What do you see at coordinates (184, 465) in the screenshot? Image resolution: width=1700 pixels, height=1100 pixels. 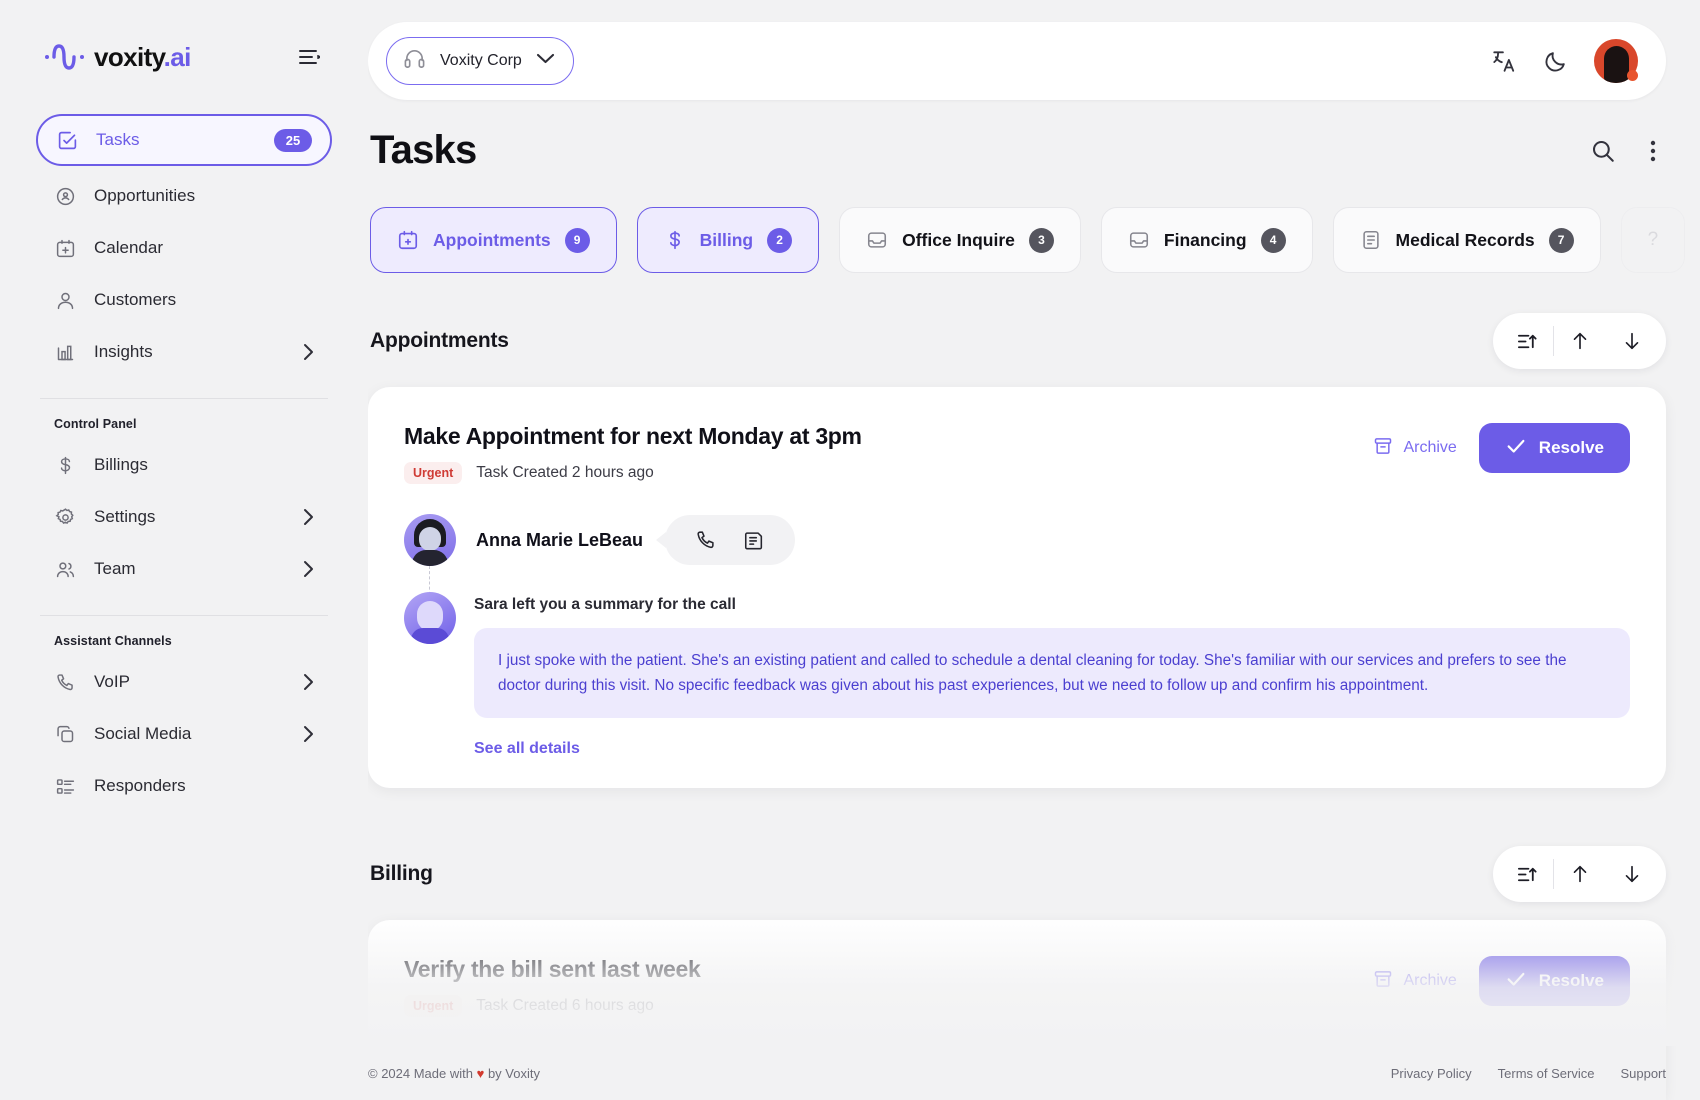 I see `sidebar-item-billings: Billings` at bounding box center [184, 465].